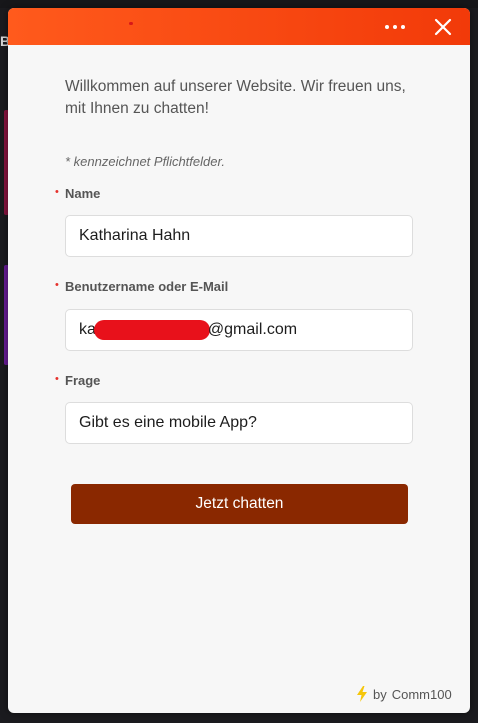 This screenshot has height=723, width=478. I want to click on powered-by-branding: by Comm100, so click(404, 694).